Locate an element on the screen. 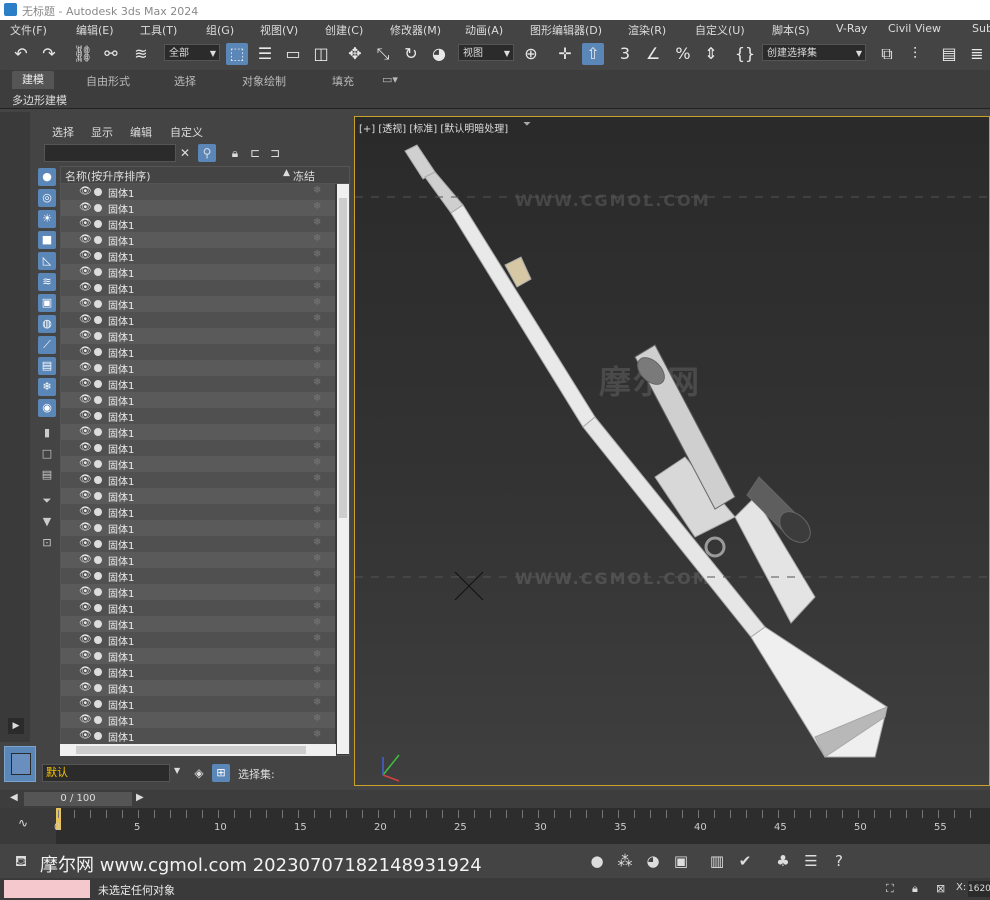 This screenshot has height=900, width=990. polygon-modeling-label: 多边形建模 is located at coordinates (39, 100).